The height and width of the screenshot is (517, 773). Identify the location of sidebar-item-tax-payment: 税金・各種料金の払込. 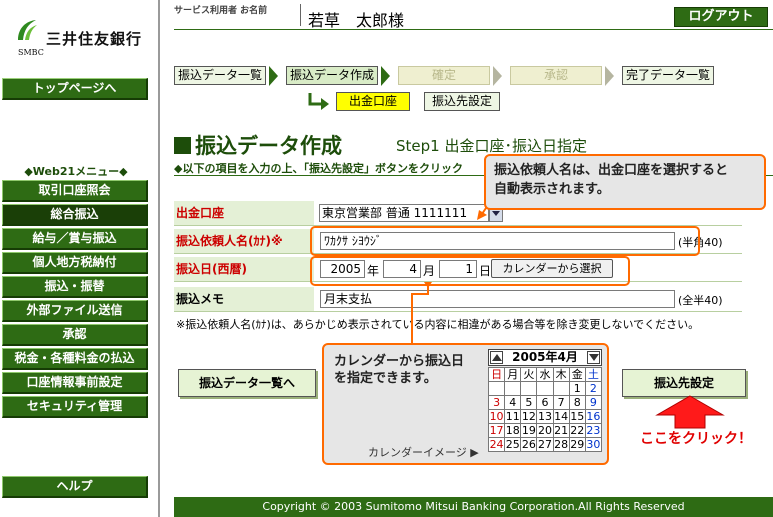
(75, 359).